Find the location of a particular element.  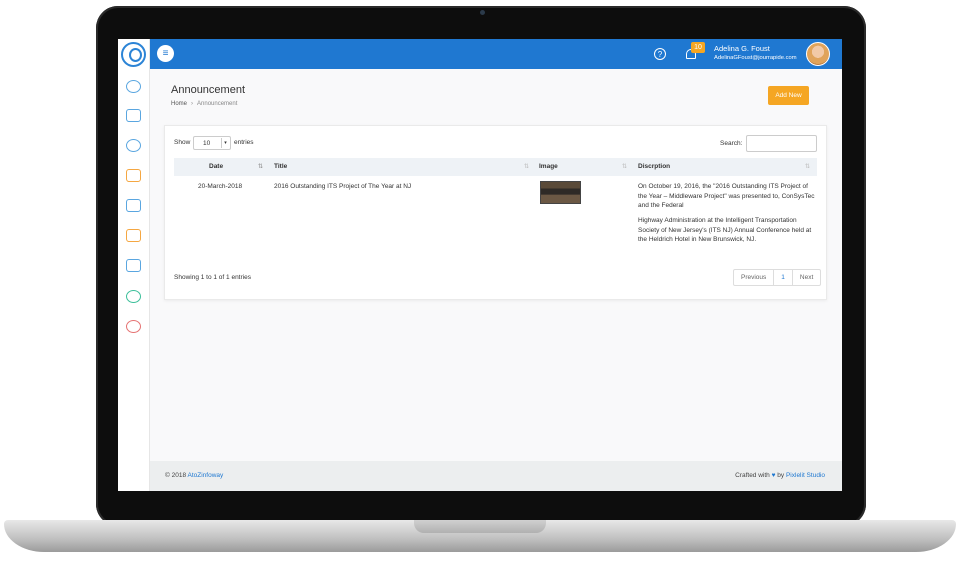

camera-icon is located at coordinates (482, 12).